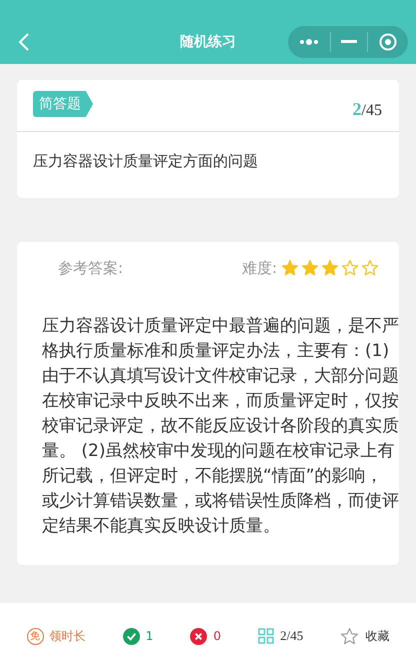  What do you see at coordinates (199, 636) in the screenshot?
I see `cross-icon` at bounding box center [199, 636].